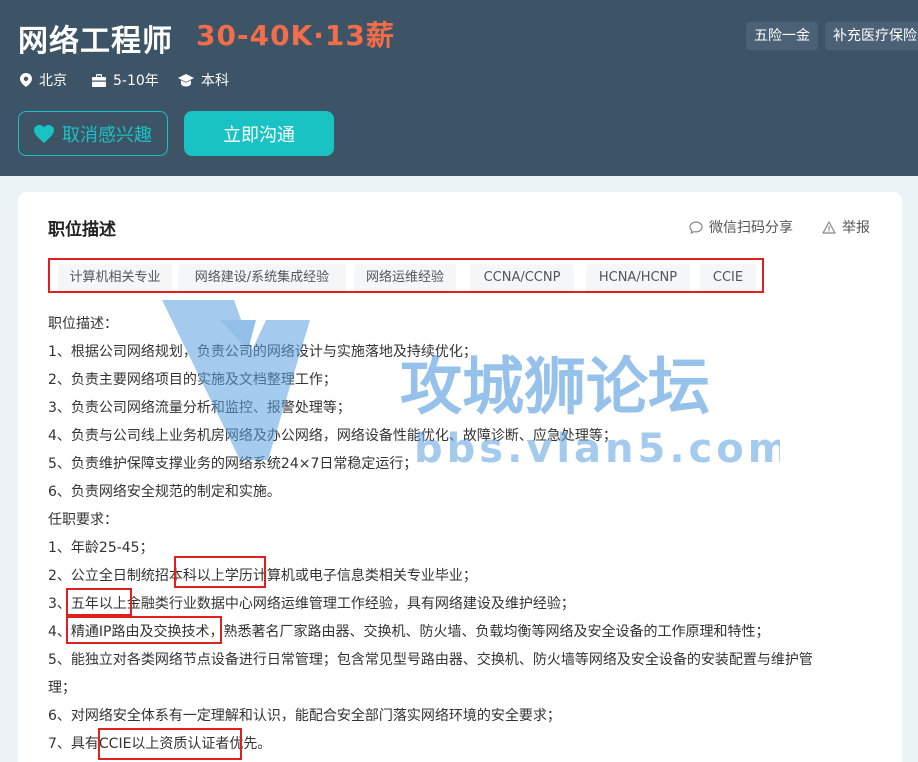 The image size is (918, 762). I want to click on description-line: 任职要求：, so click(83, 520).